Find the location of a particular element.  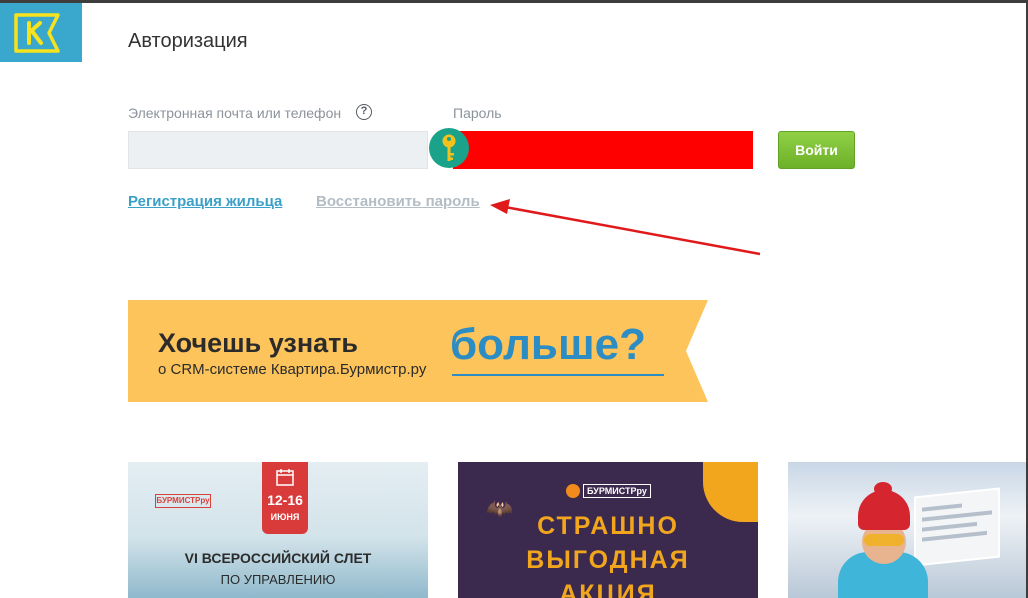

news-card-skier is located at coordinates (907, 530).